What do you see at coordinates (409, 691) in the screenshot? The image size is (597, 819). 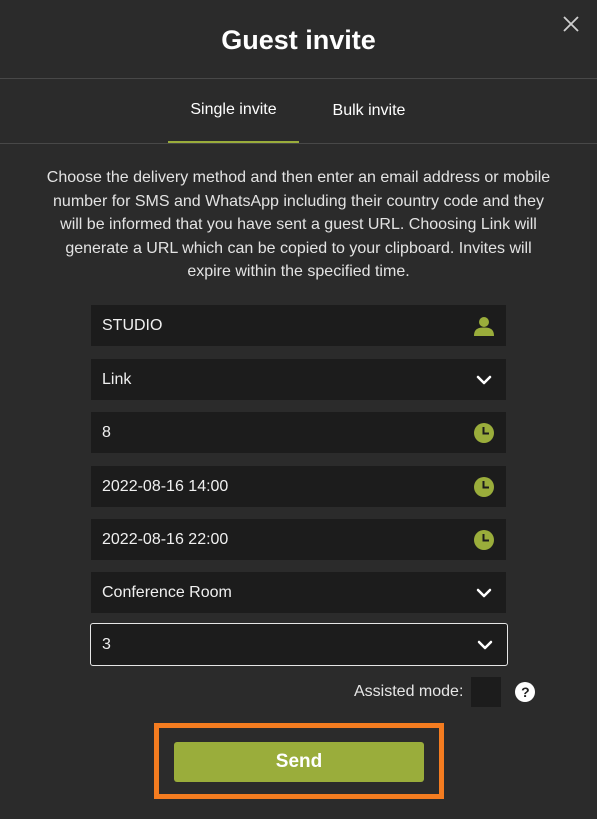 I see `assisted-mode-label: Assisted mode:` at bounding box center [409, 691].